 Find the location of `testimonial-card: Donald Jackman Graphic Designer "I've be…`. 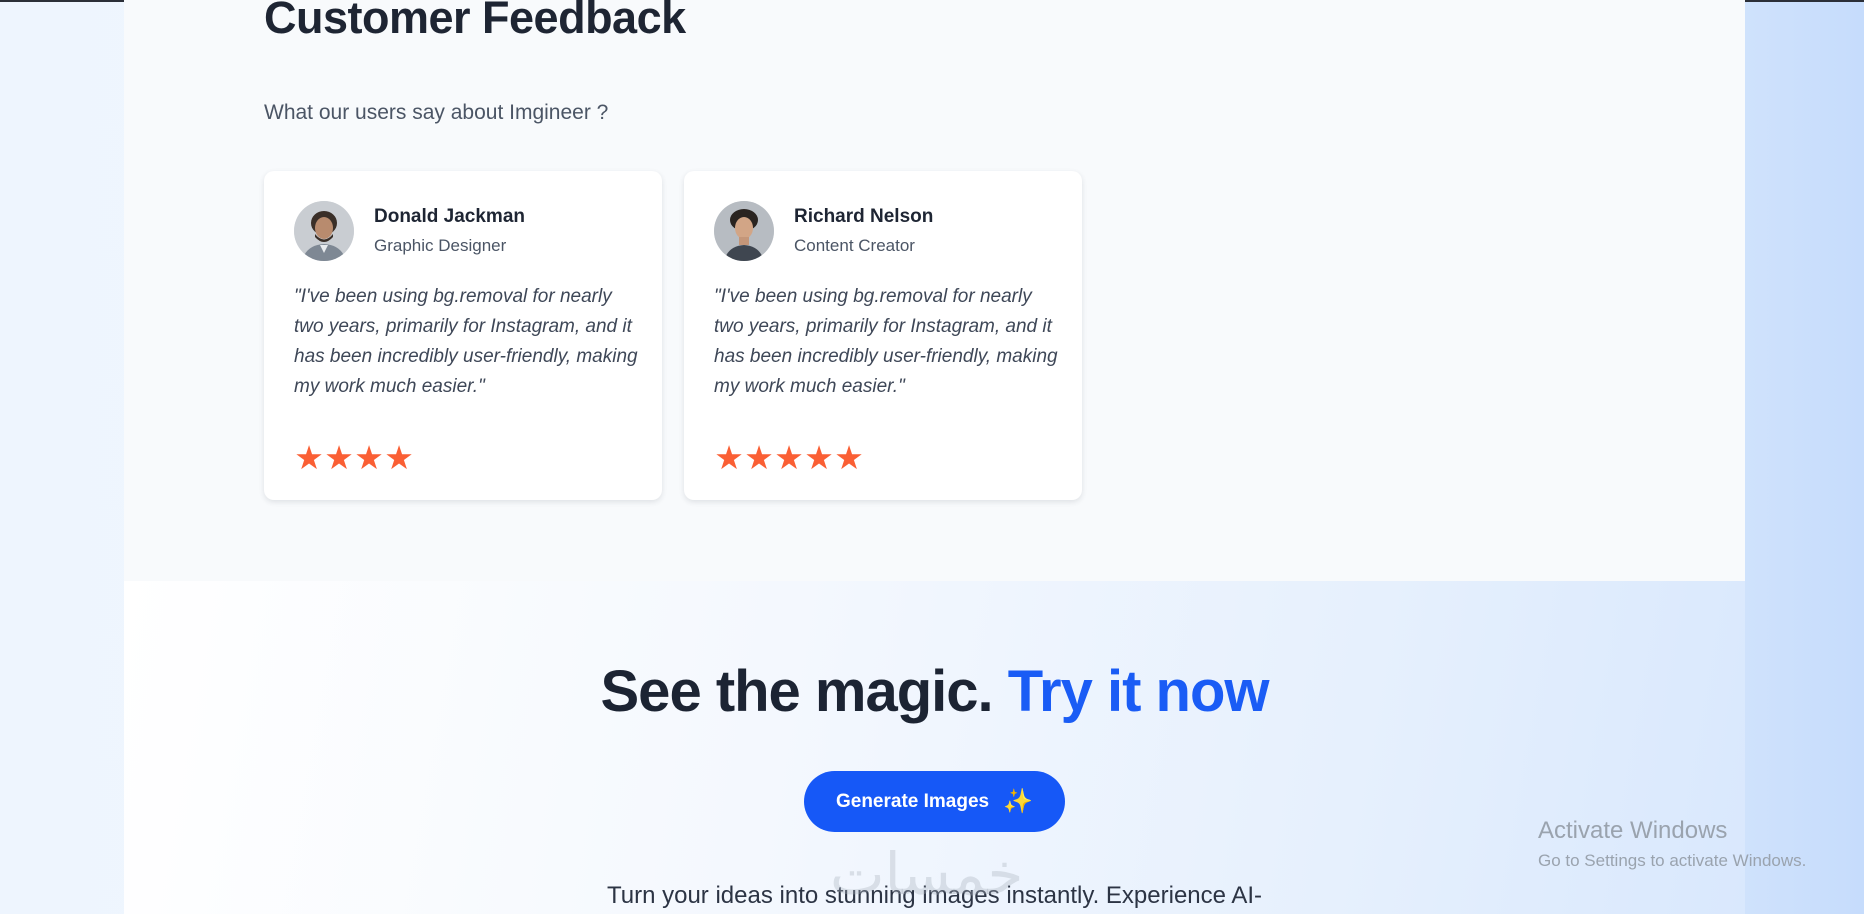

testimonial-card: Donald Jackman Graphic Designer "I've be… is located at coordinates (463, 335).